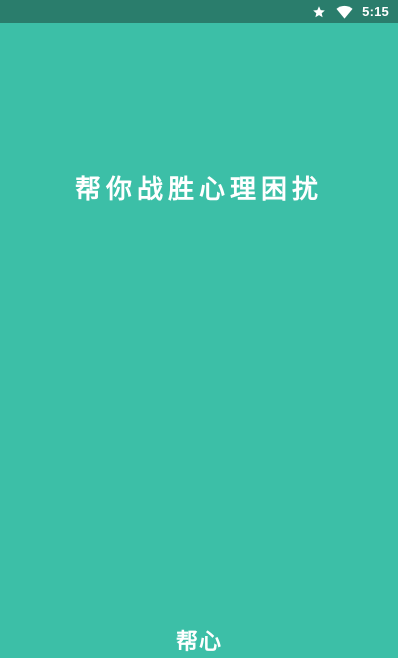 Image resolution: width=398 pixels, height=658 pixels. I want to click on status-time: 5:15, so click(375, 11).